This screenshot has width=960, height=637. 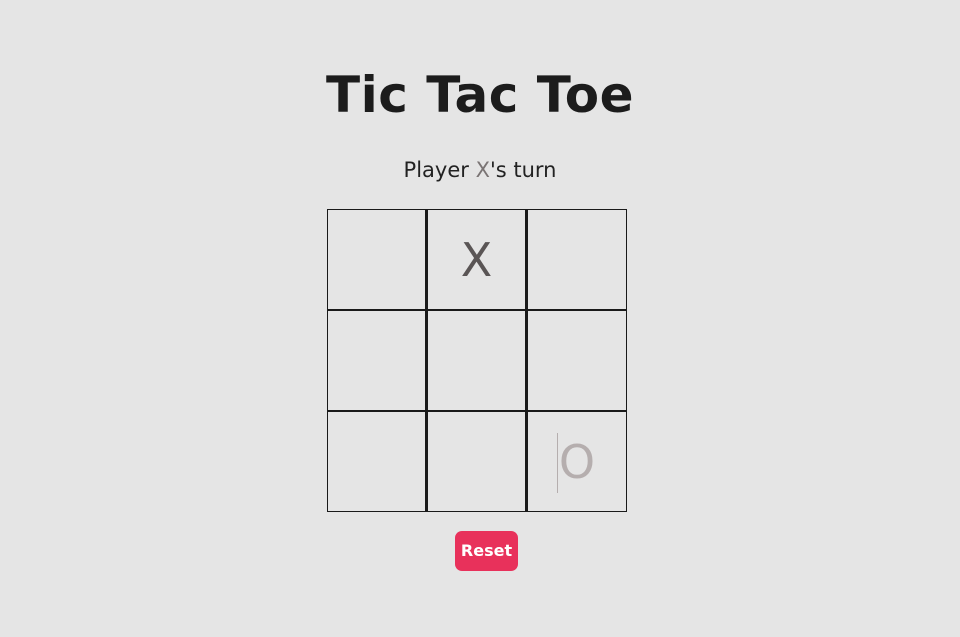 What do you see at coordinates (577, 461) in the screenshot?
I see `board-cell-8: O` at bounding box center [577, 461].